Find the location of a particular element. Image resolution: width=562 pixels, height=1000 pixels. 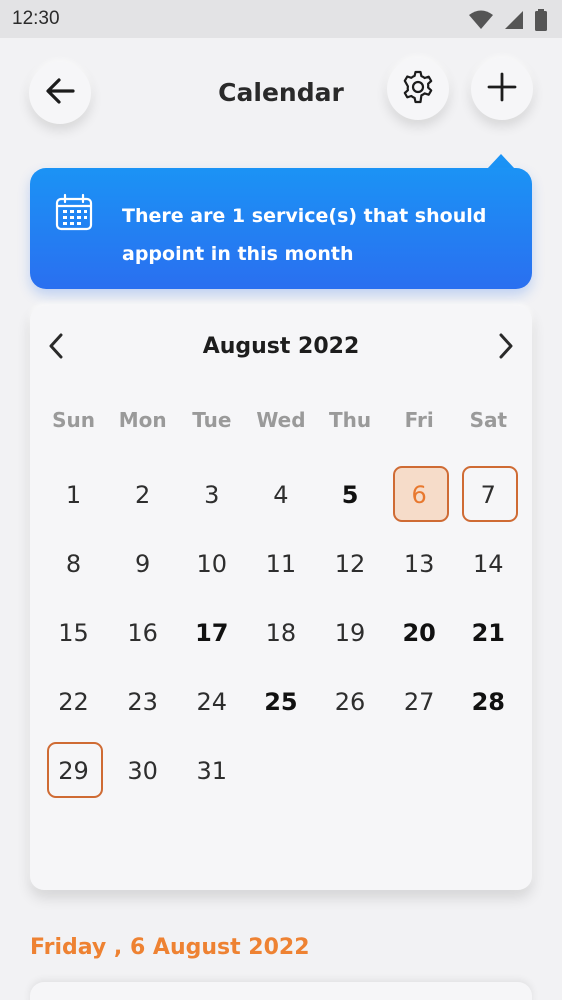

day-cell-16: 16 is located at coordinates (142, 632).